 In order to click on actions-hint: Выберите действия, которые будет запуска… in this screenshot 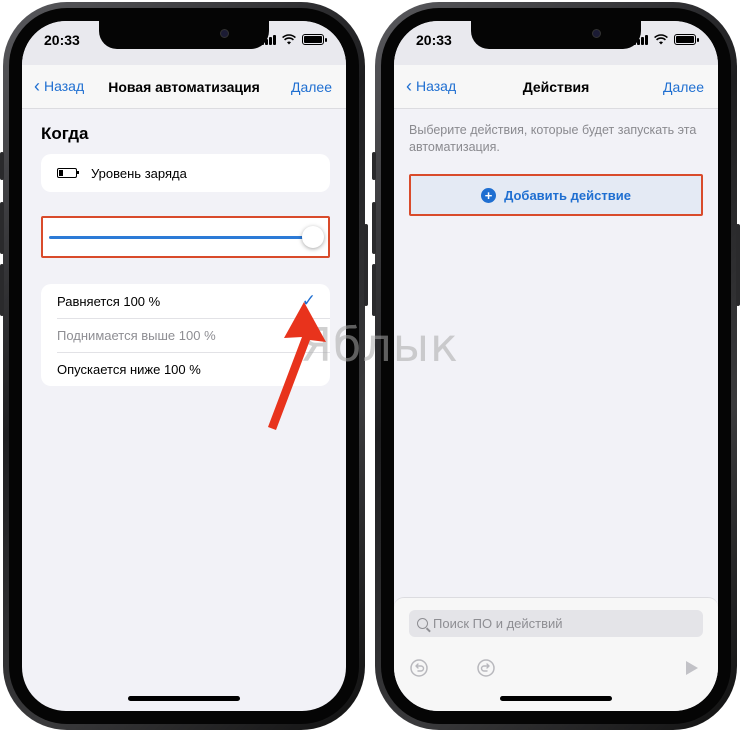, I will do `click(553, 138)`.